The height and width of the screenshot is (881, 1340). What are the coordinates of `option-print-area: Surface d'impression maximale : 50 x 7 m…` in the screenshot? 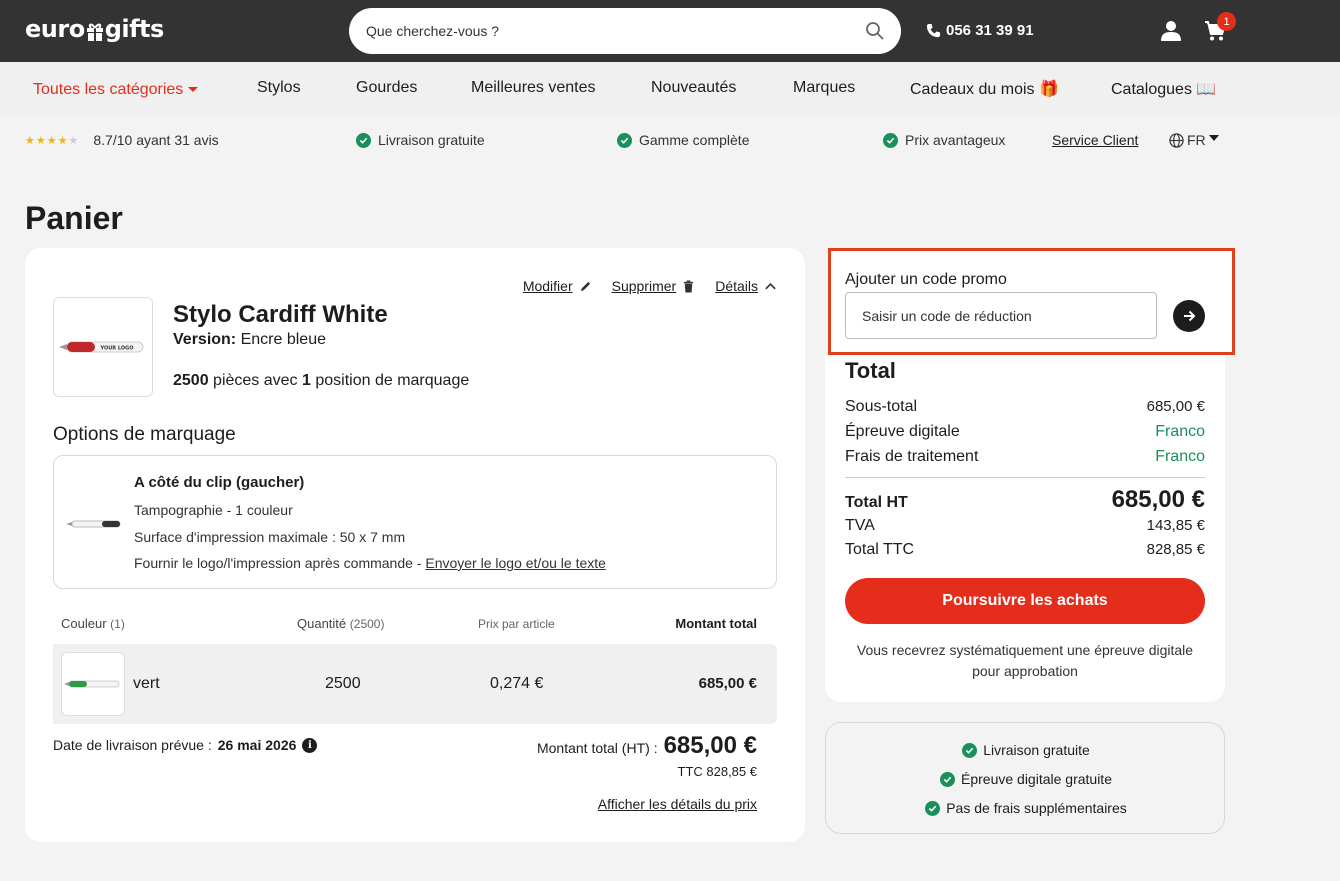 It's located at (270, 537).